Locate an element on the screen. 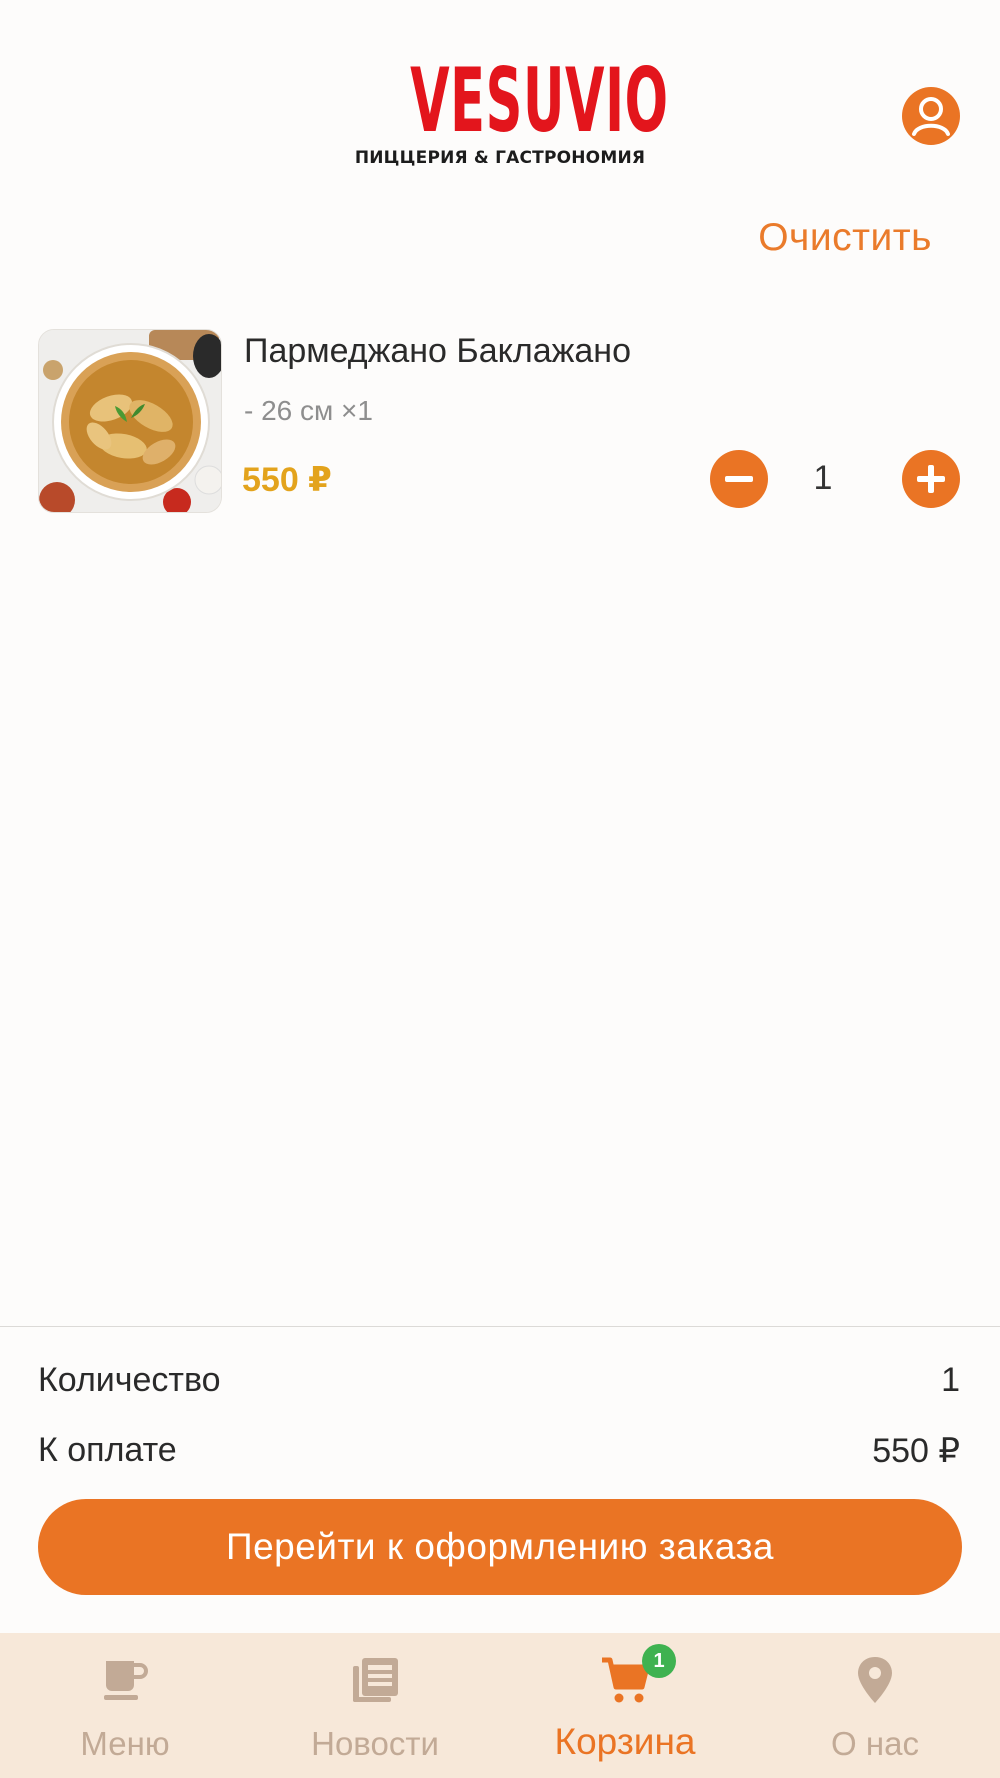  quantity-value: 1 is located at coordinates (823, 478).